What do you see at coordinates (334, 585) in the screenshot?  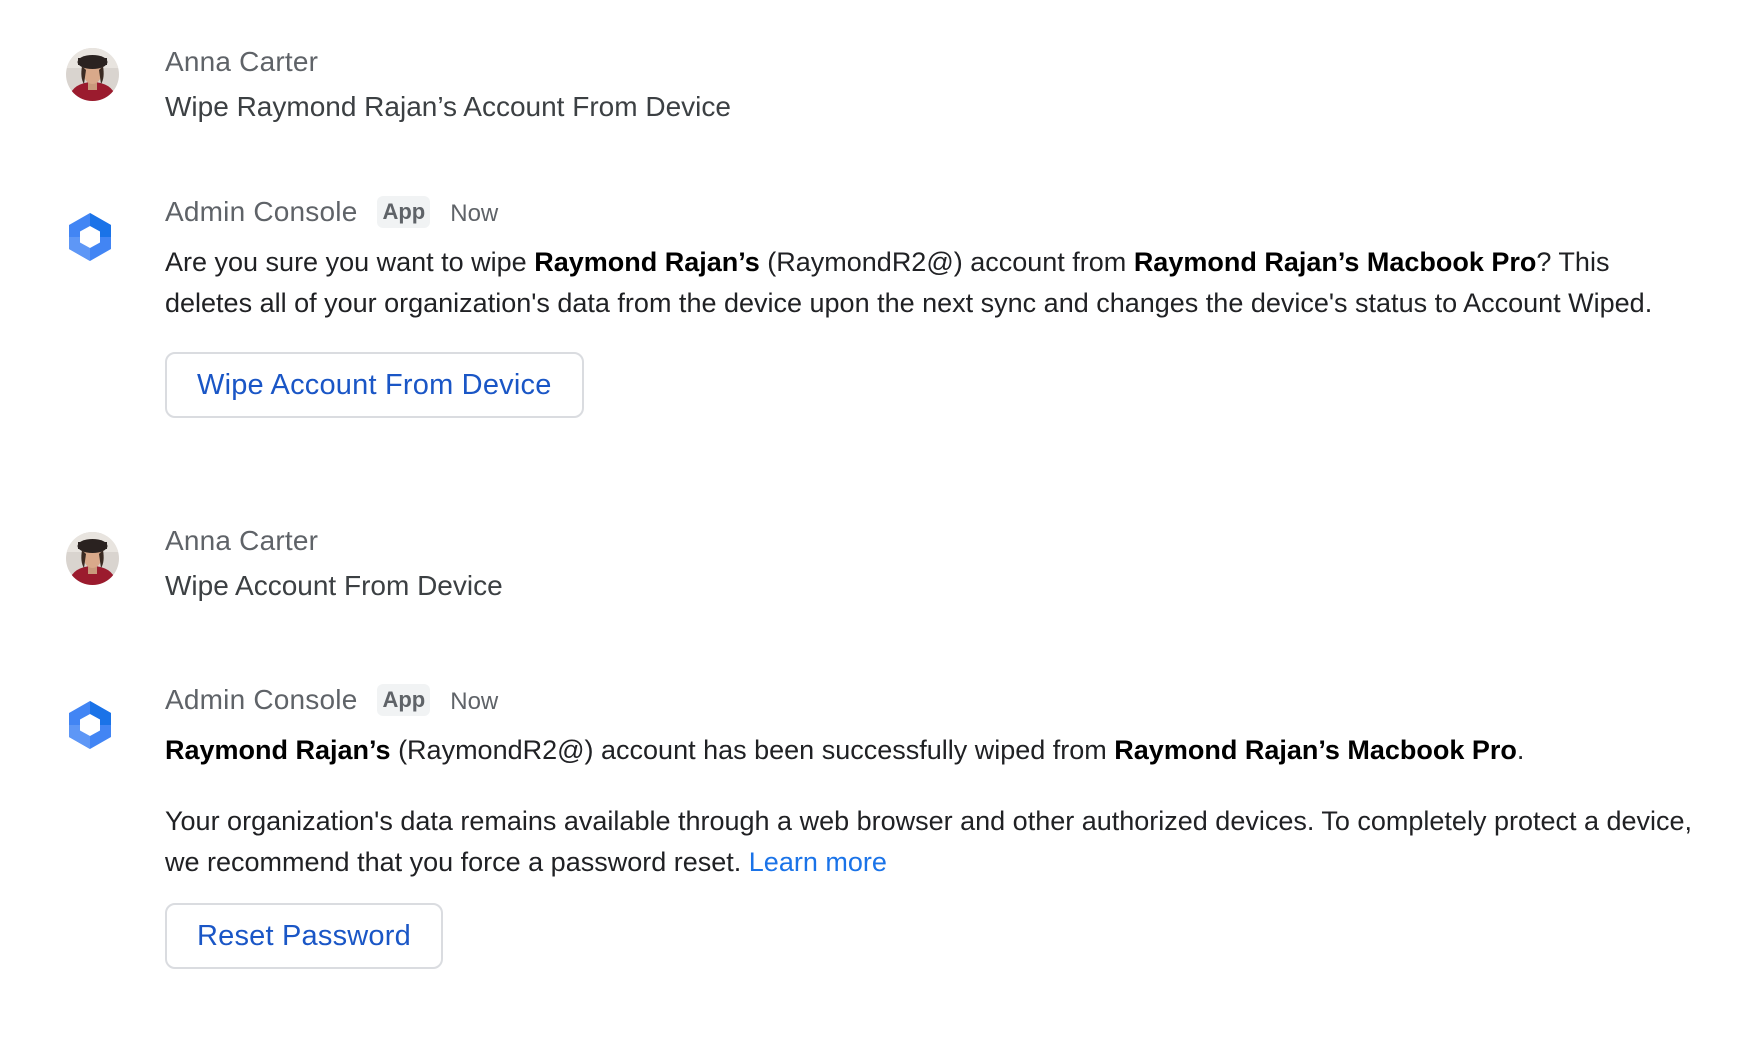 I see `message-text: Wipe Account From Device` at bounding box center [334, 585].